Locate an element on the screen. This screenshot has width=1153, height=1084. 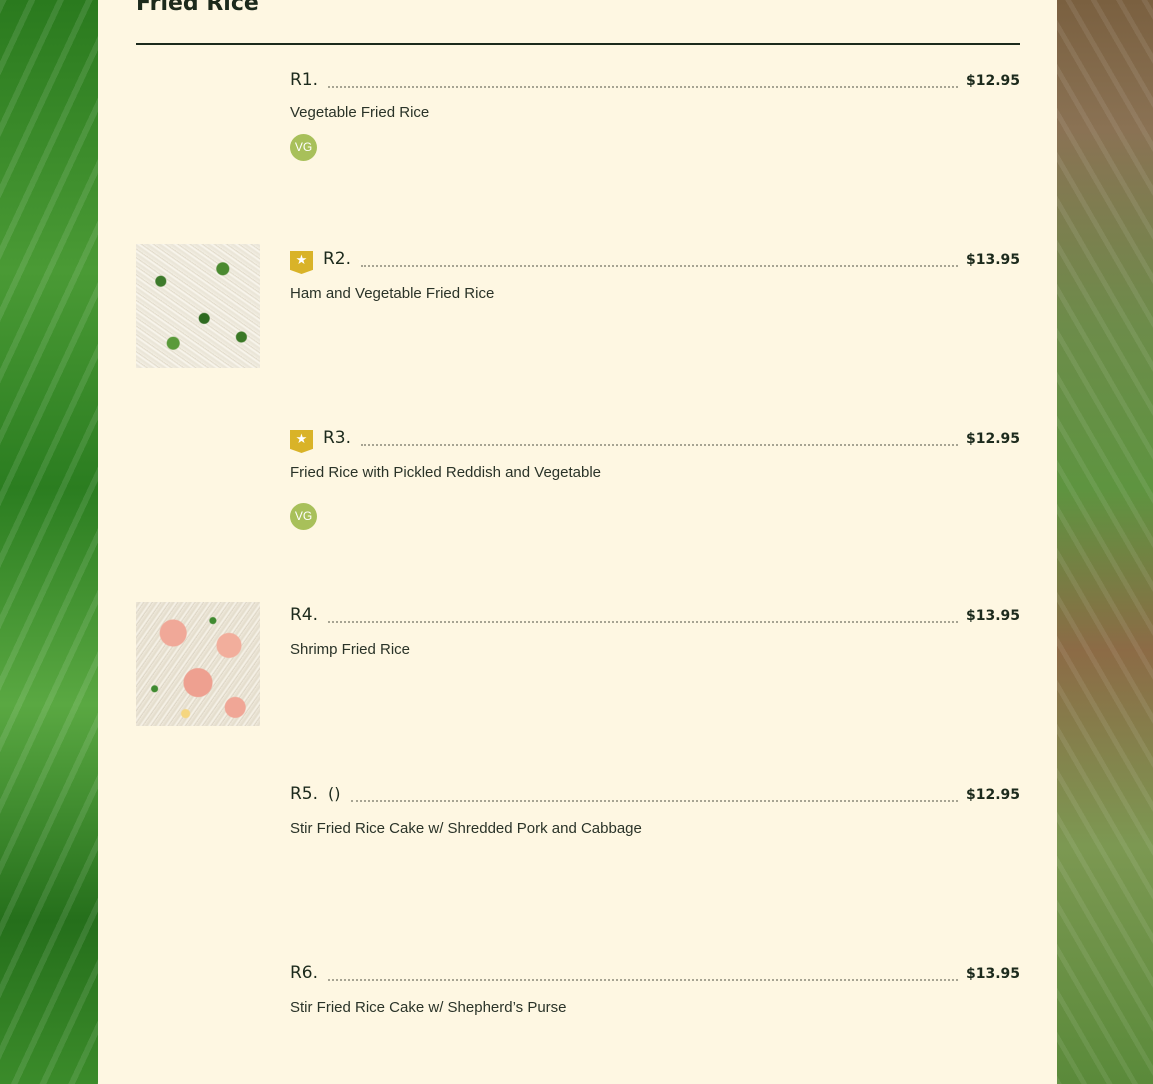
section-title-divider is located at coordinates (578, 44).